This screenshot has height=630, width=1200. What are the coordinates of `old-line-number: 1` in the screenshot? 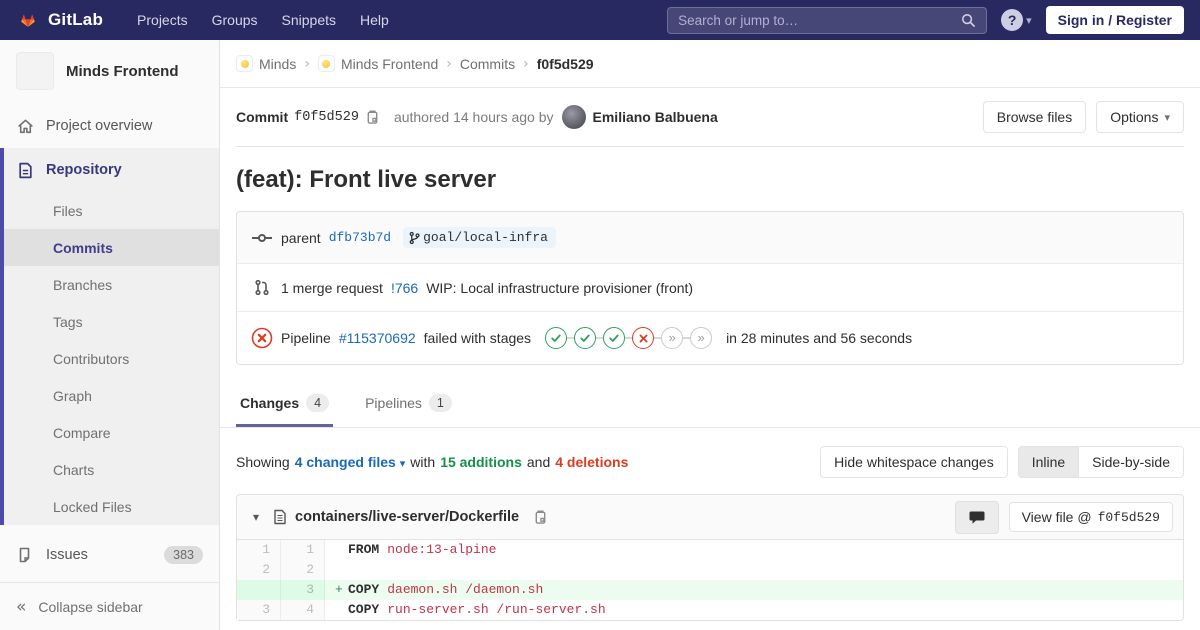 It's located at (259, 550).